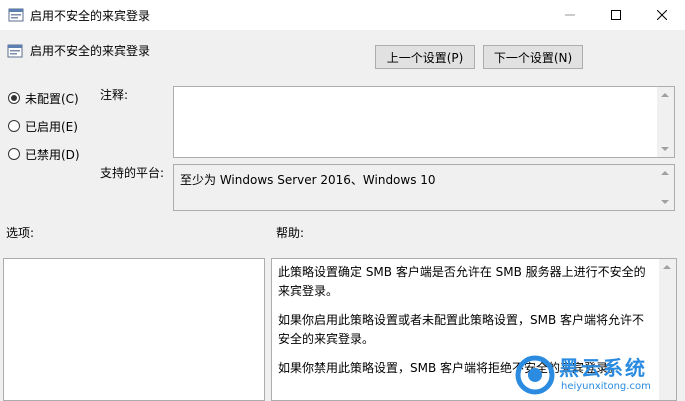 The height and width of the screenshot is (401, 685). I want to click on close-button, so click(662, 15).